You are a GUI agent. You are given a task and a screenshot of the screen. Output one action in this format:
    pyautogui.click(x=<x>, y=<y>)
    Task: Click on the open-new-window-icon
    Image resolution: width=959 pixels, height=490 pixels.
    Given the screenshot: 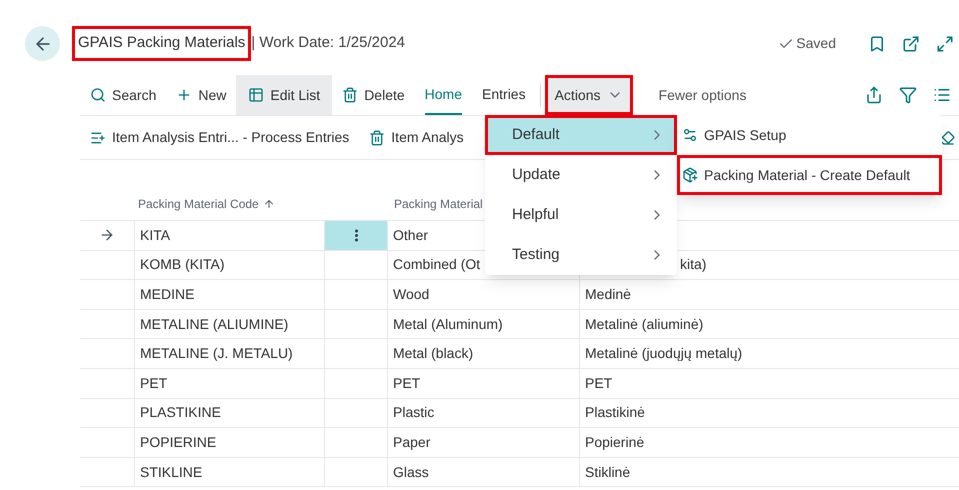 What is the action you would take?
    pyautogui.click(x=911, y=43)
    